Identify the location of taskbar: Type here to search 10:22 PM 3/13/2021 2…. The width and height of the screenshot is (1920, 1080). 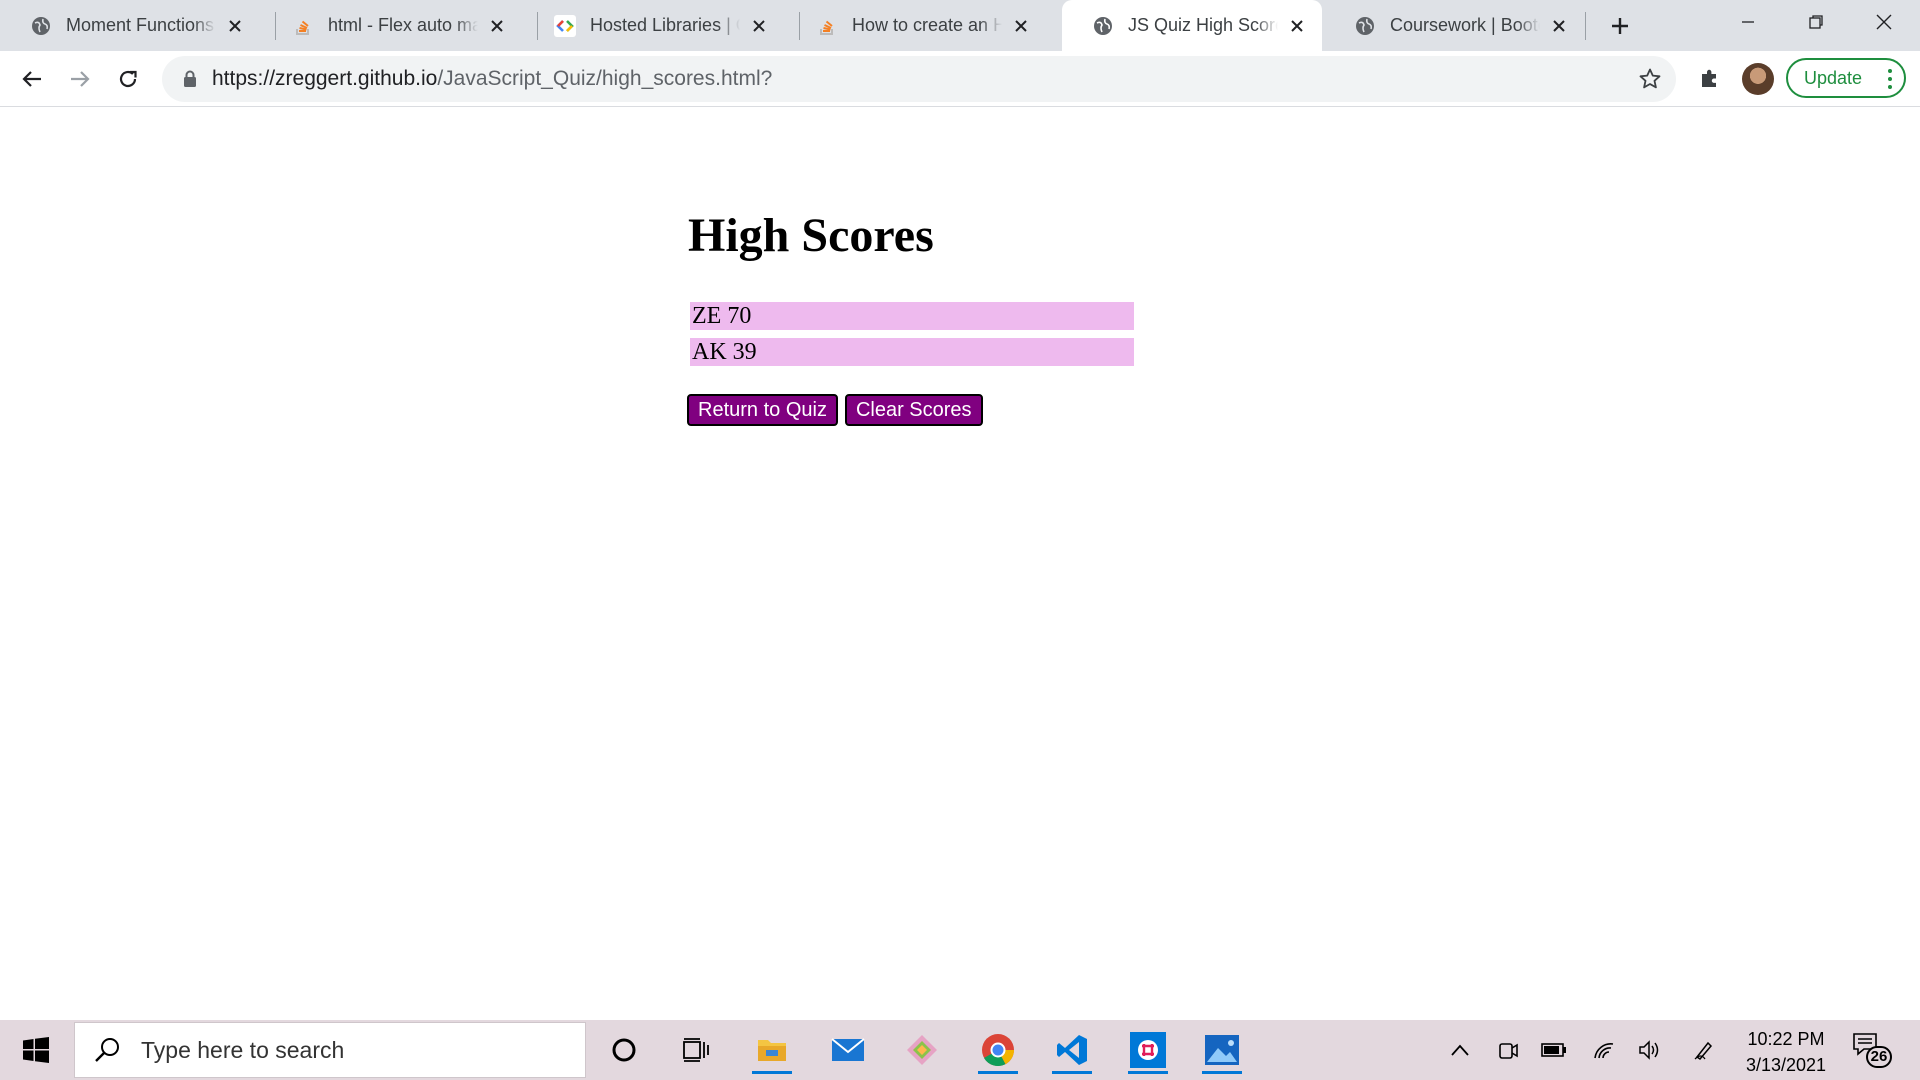
(960, 1050).